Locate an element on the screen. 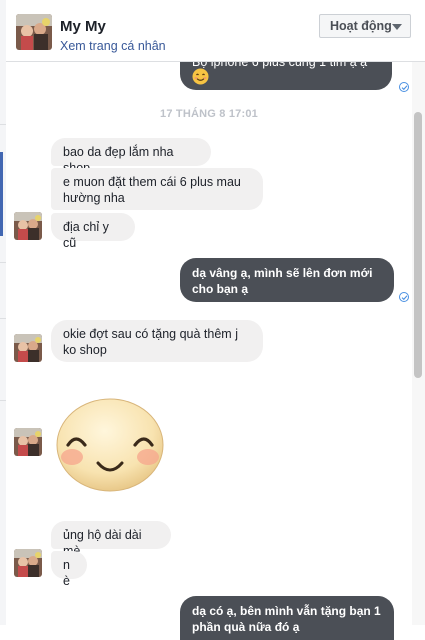  active-indicator is located at coordinates (1, 194).